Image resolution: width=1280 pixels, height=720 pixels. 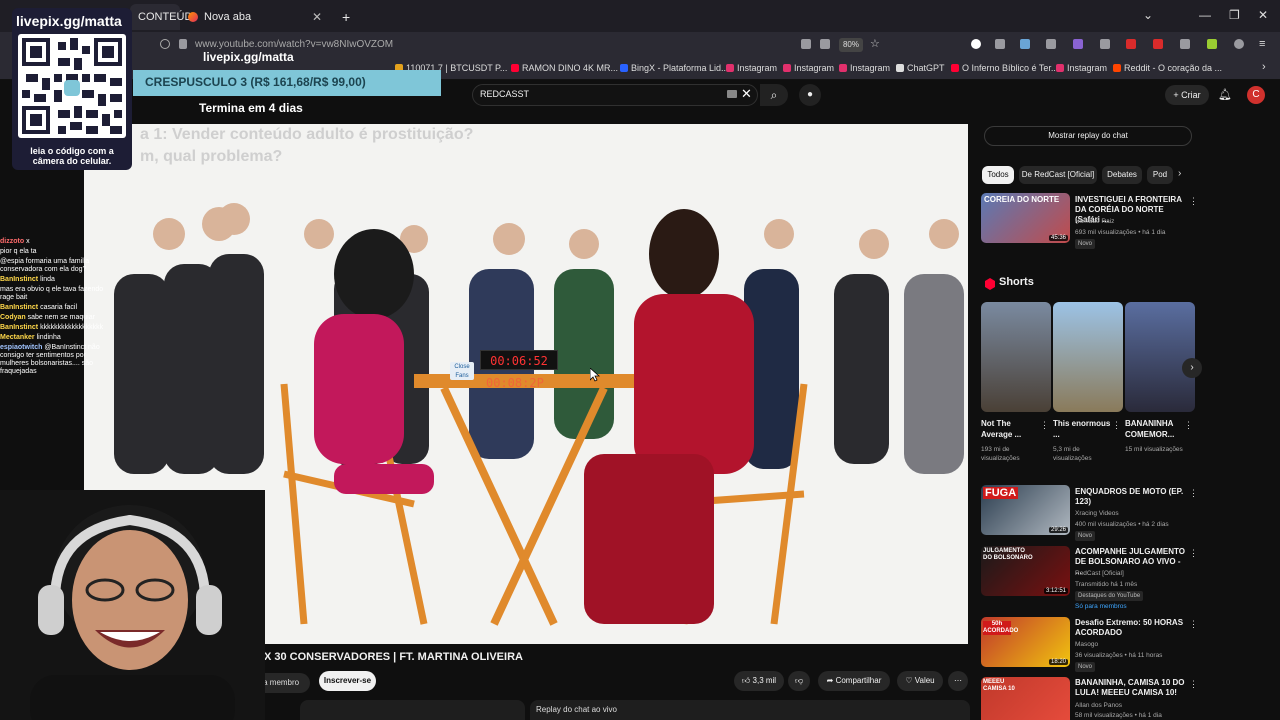 I want to click on video-title: Desafio Extremo: 50 HORAS ACORDADO, so click(x=1130, y=628).